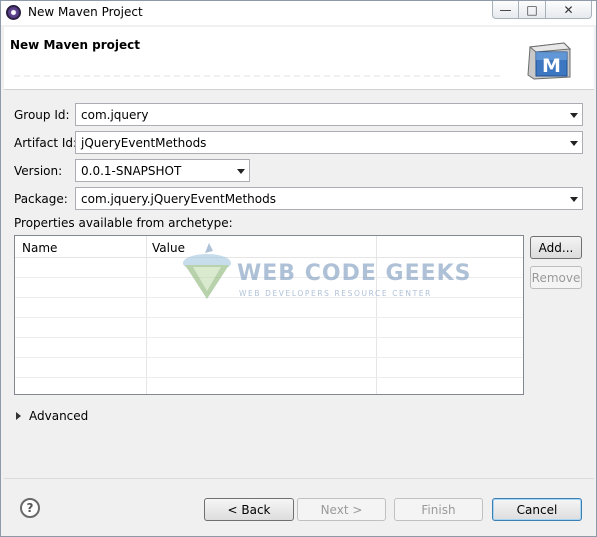 The image size is (597, 537). What do you see at coordinates (532, 10) in the screenshot?
I see `maximize-button: □` at bounding box center [532, 10].